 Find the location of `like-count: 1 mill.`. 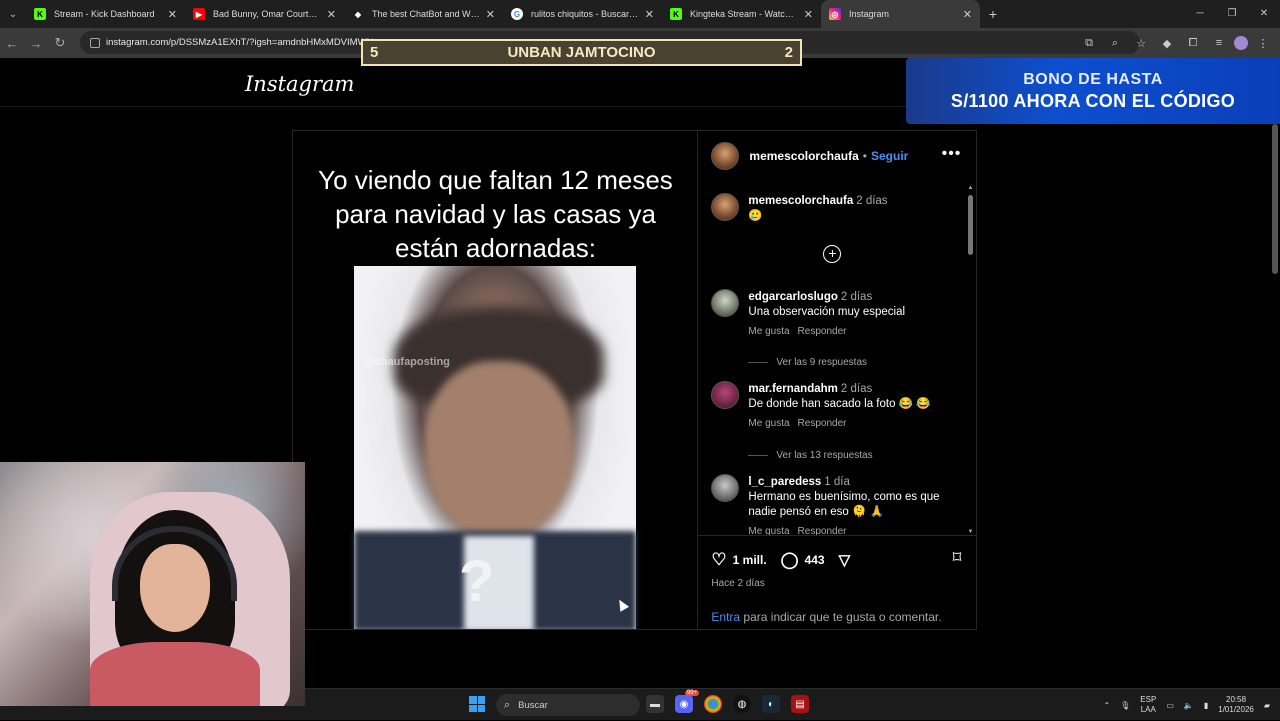

like-count: 1 mill. is located at coordinates (750, 560).